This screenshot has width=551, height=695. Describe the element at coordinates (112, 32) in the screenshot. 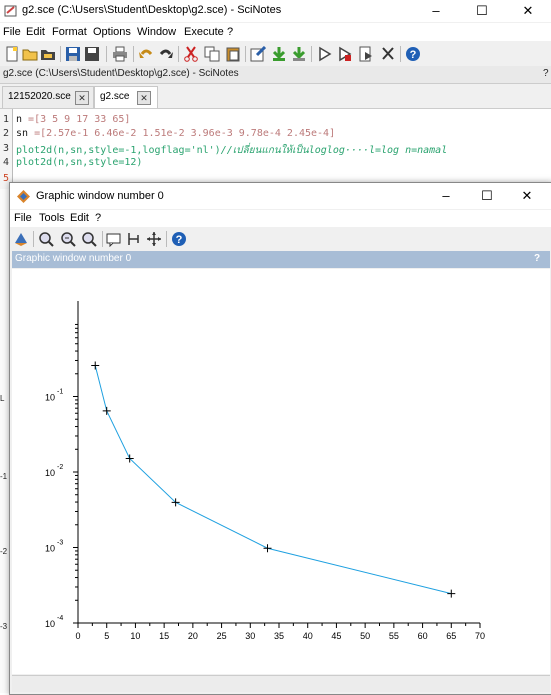

I see `menu-options: Options` at that location.